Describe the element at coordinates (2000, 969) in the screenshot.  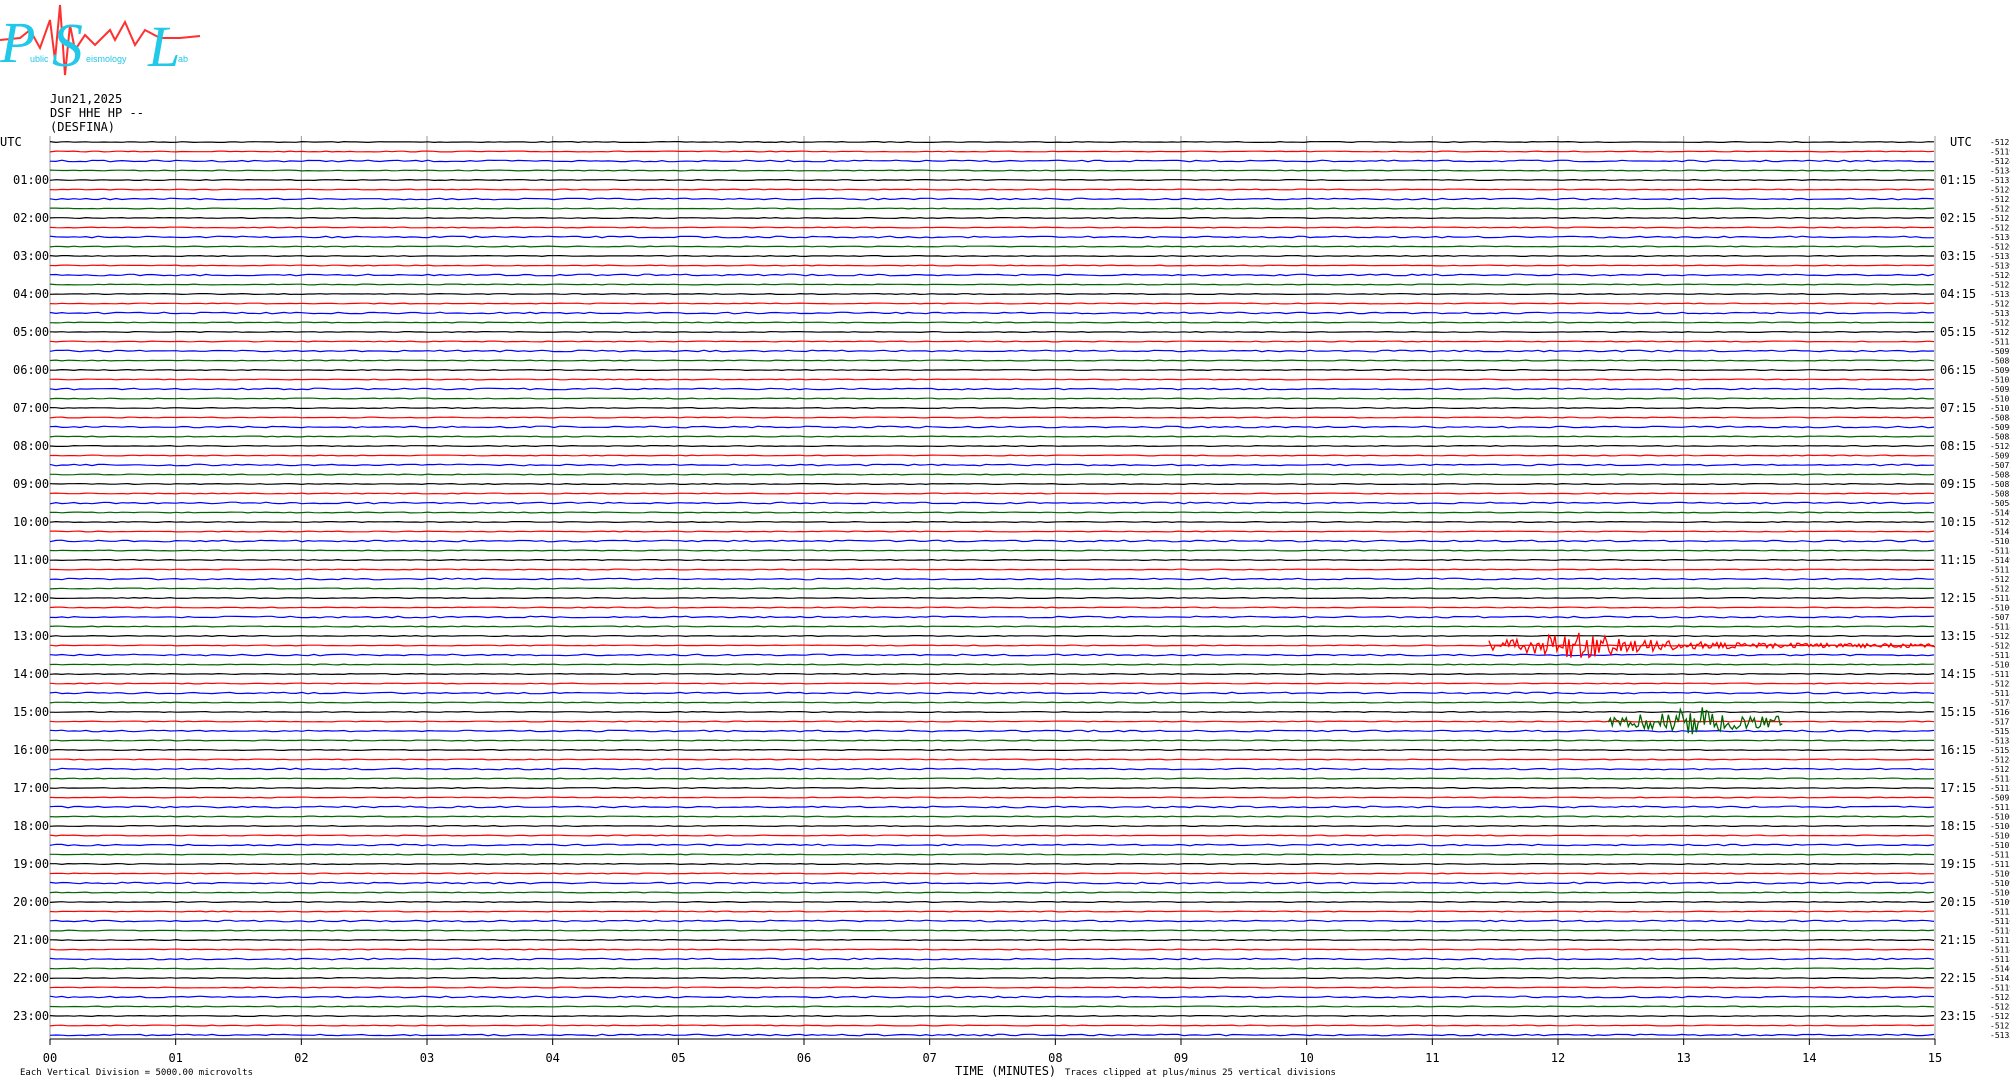
I see `trace-offset-label: -5140` at that location.